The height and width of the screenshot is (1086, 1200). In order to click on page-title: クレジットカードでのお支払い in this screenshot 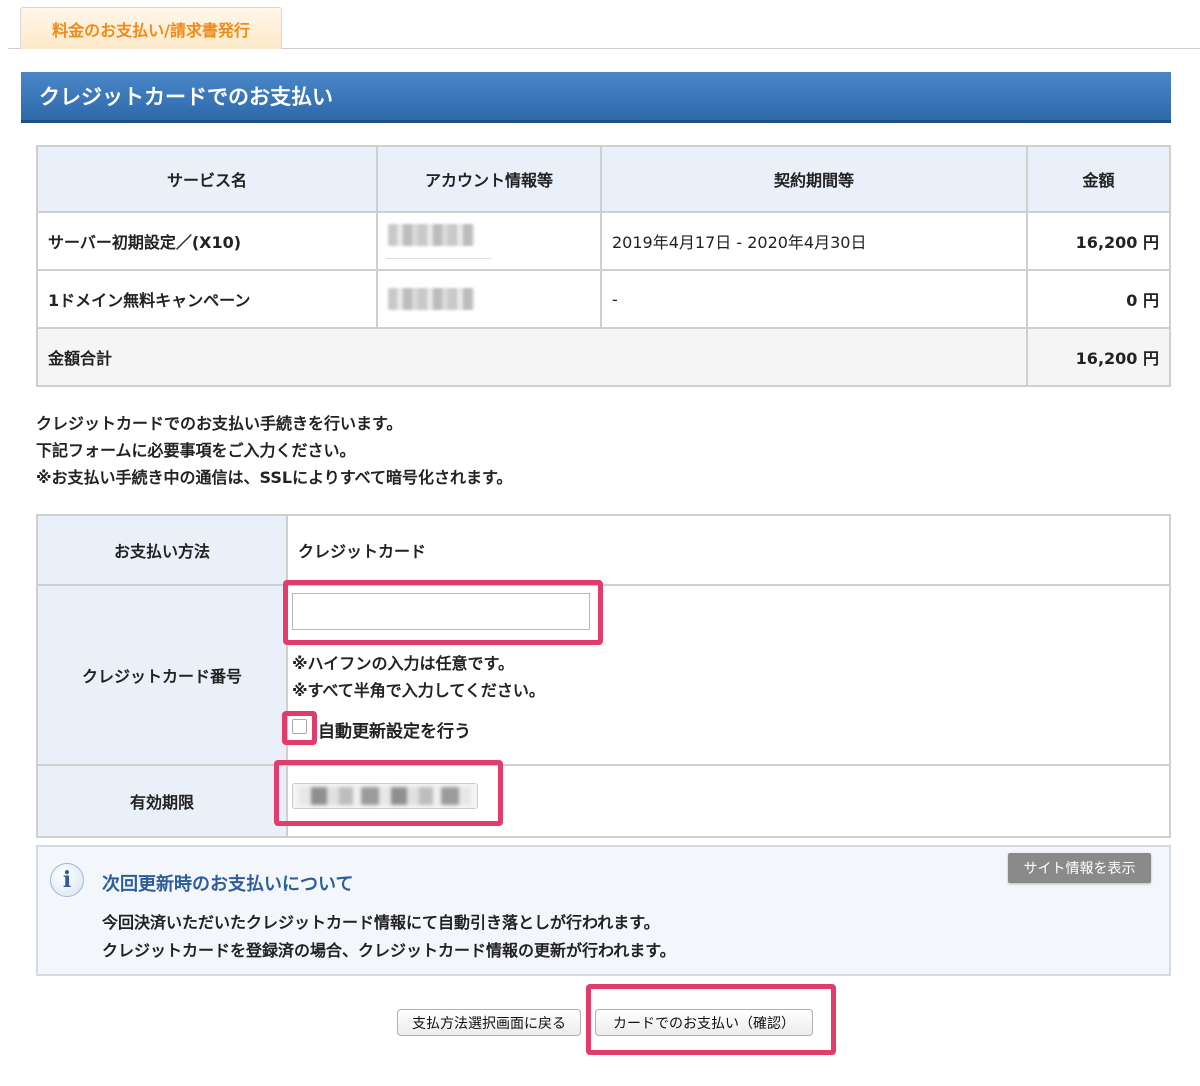, I will do `click(596, 97)`.